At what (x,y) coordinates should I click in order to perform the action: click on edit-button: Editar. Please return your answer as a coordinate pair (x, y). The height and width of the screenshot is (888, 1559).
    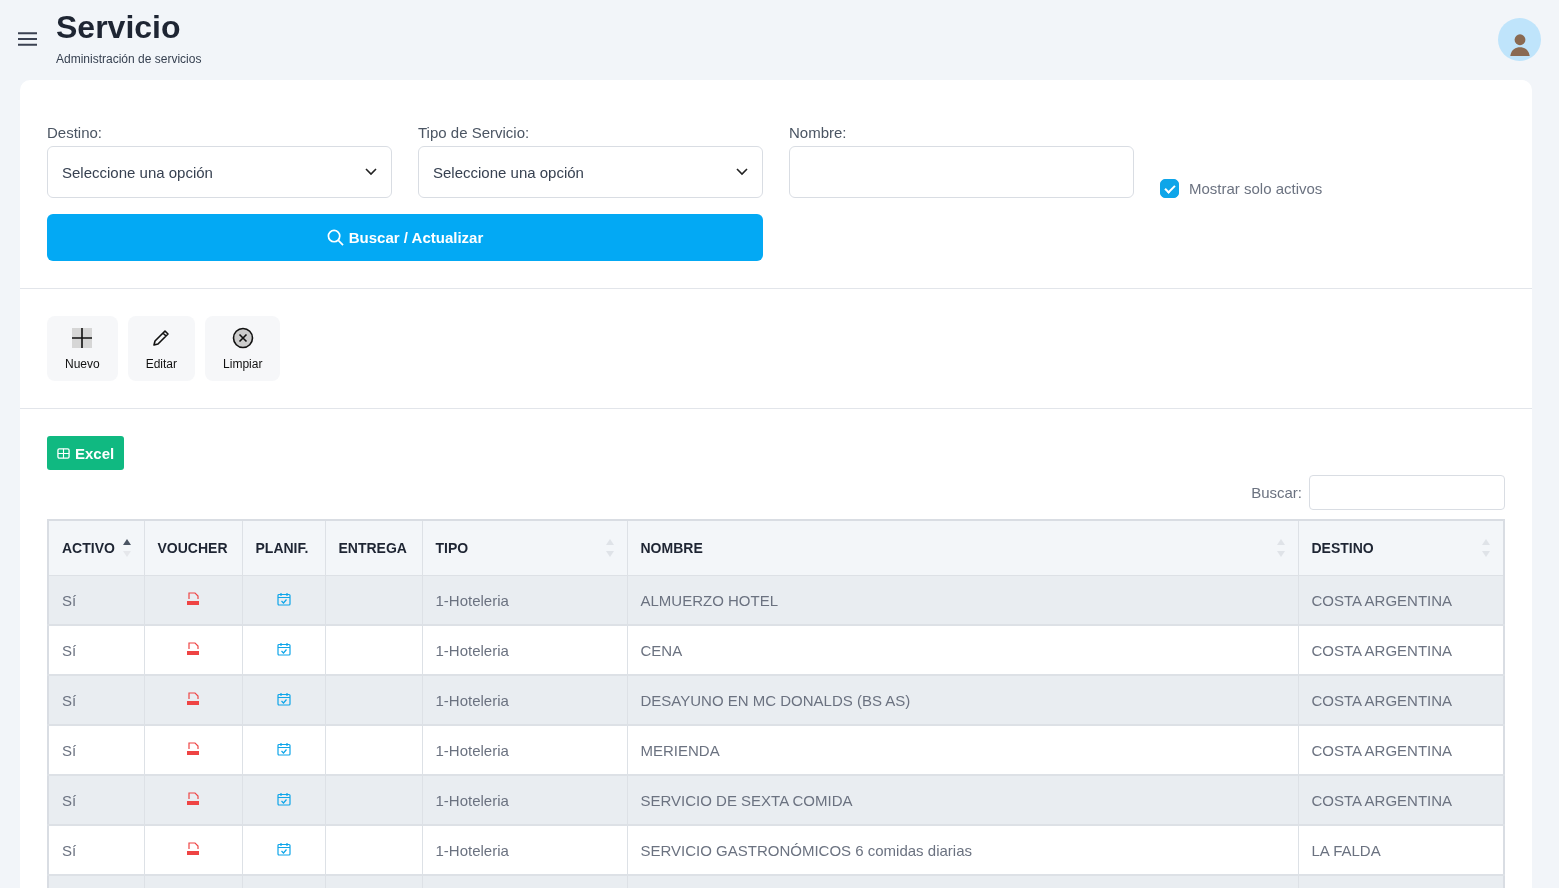
    Looking at the image, I should click on (161, 348).